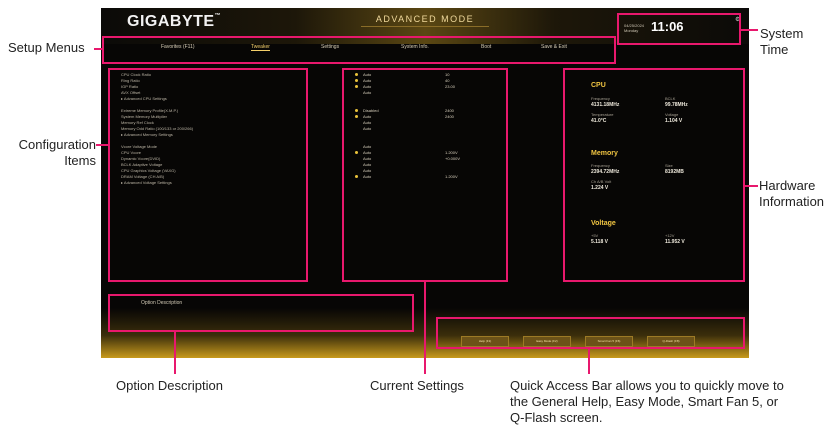  What do you see at coordinates (590, 333) in the screenshot?
I see `quick-access-box` at bounding box center [590, 333].